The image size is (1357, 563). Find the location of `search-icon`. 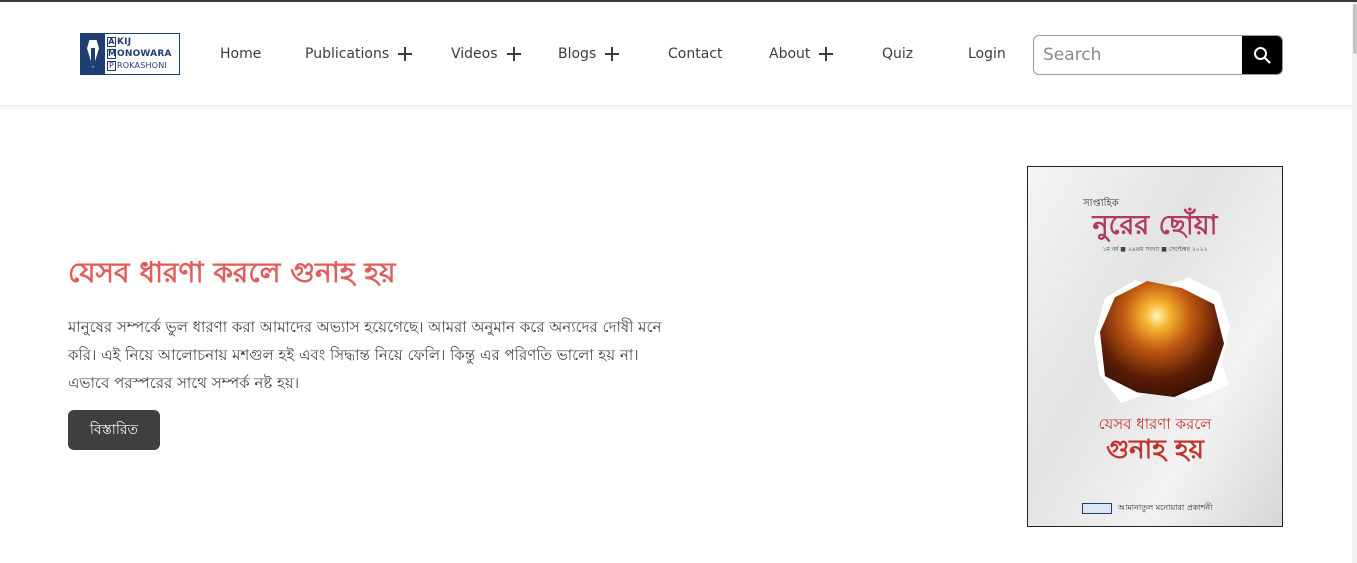

search-icon is located at coordinates (1262, 55).